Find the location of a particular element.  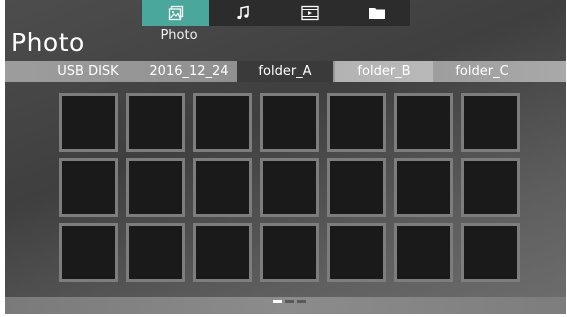

page-indicator is located at coordinates (289, 301).